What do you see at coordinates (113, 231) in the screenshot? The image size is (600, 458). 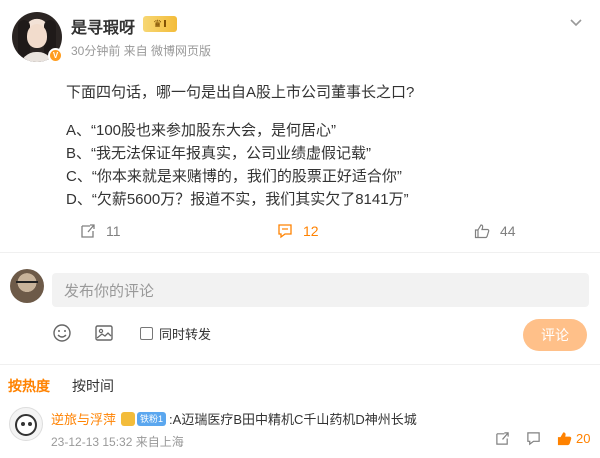 I see `repost-count: 11` at bounding box center [113, 231].